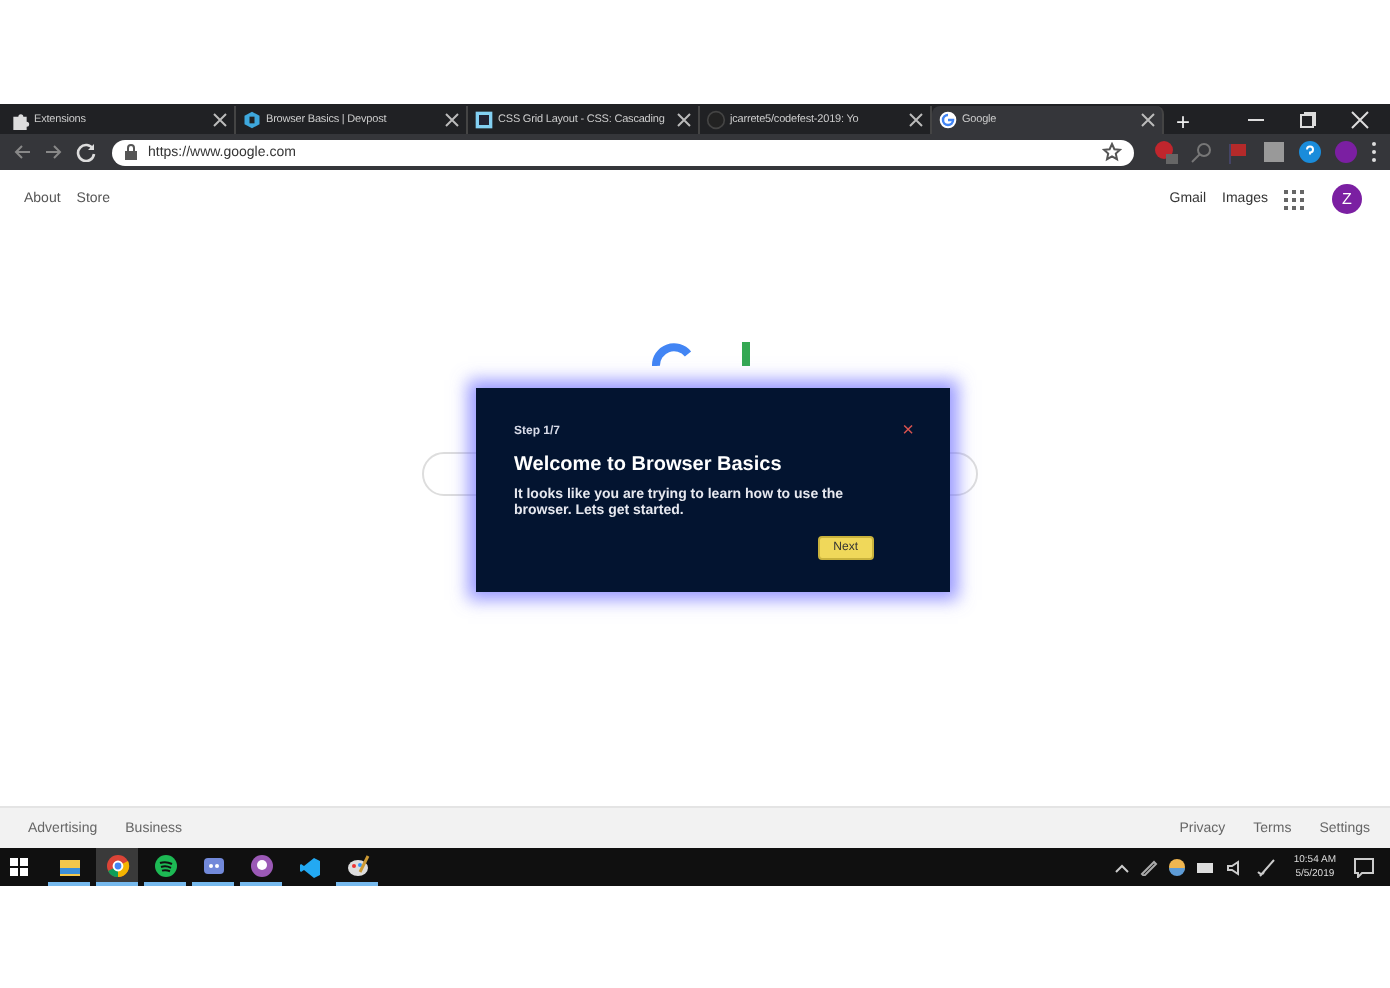 The height and width of the screenshot is (988, 1390). What do you see at coordinates (1294, 199) in the screenshot?
I see `apps-grid-icon` at bounding box center [1294, 199].